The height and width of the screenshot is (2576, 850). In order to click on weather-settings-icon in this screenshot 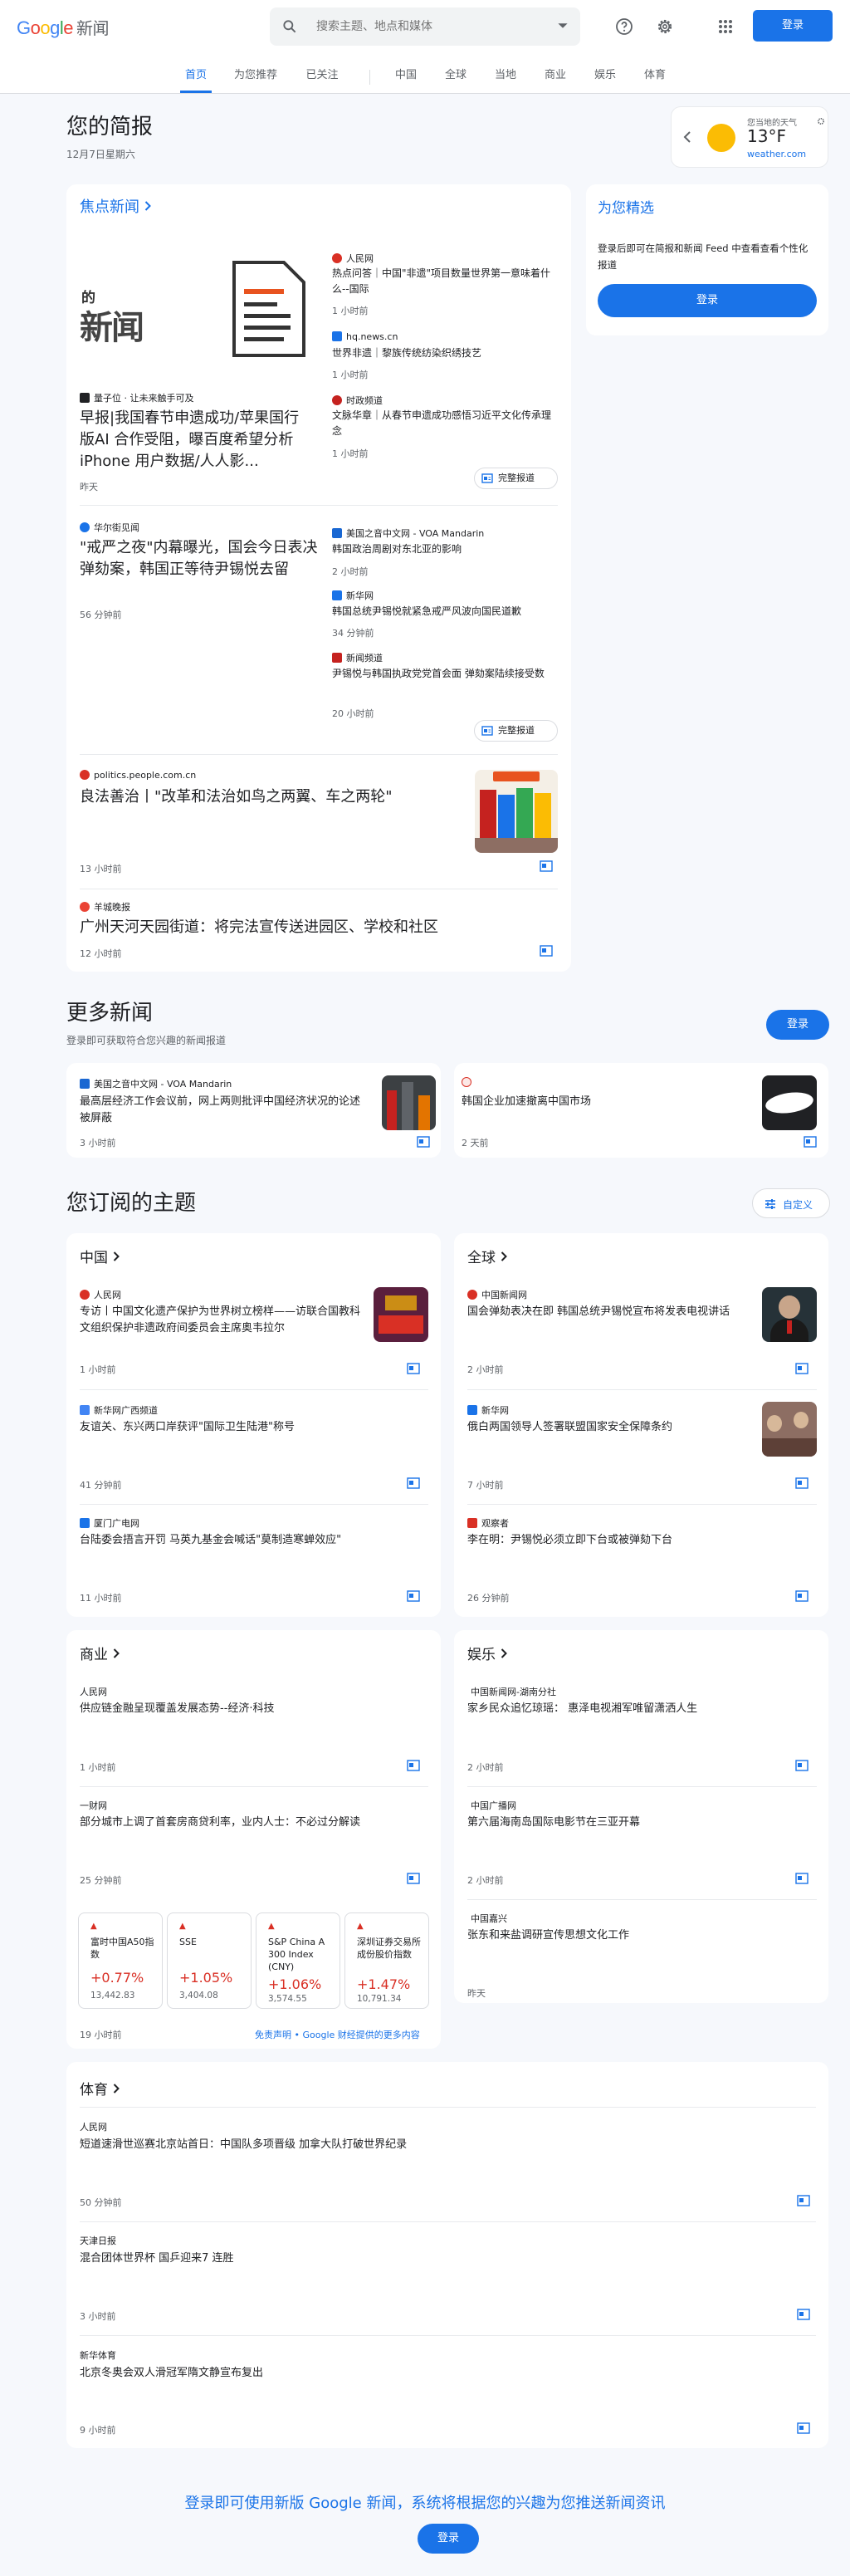, I will do `click(821, 121)`.